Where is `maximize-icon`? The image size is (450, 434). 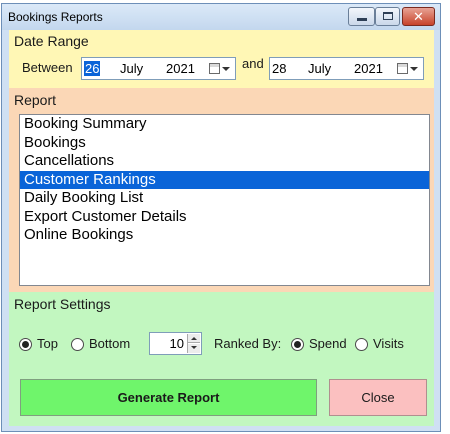
maximize-icon is located at coordinates (388, 16).